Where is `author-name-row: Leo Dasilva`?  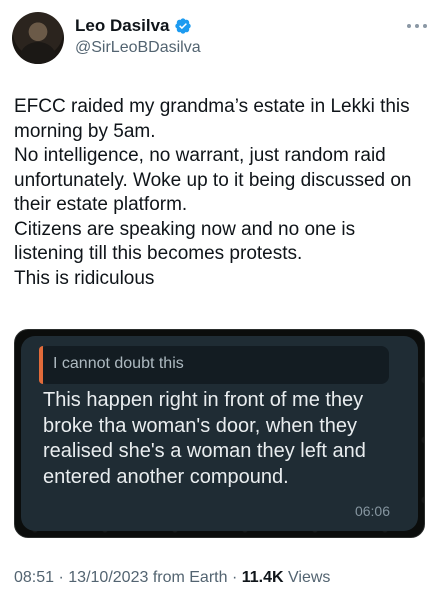 author-name-row: Leo Dasilva is located at coordinates (133, 26).